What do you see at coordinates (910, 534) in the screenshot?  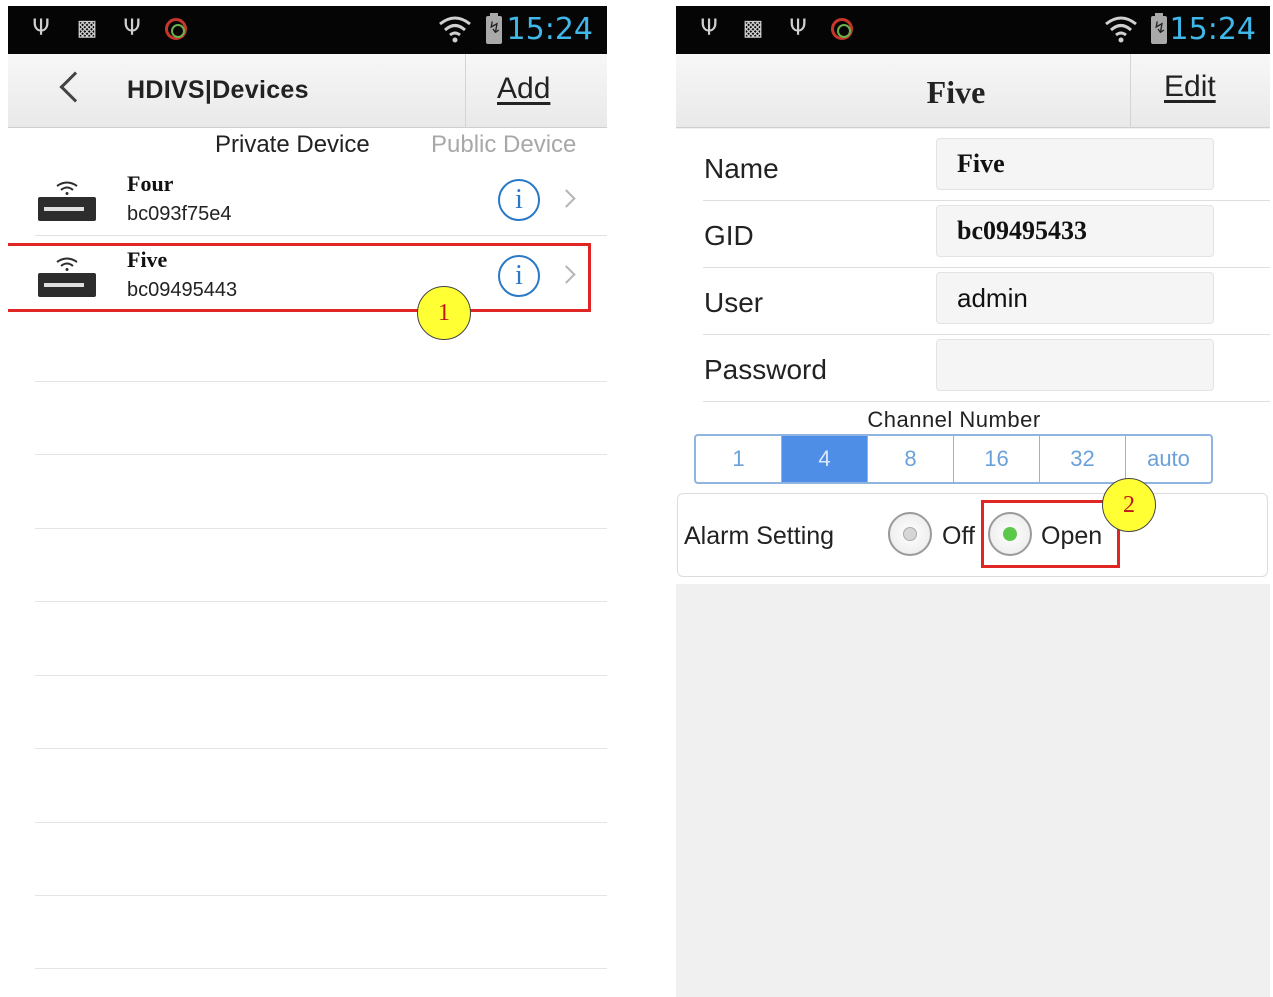 I see `alarm-off-radio` at bounding box center [910, 534].